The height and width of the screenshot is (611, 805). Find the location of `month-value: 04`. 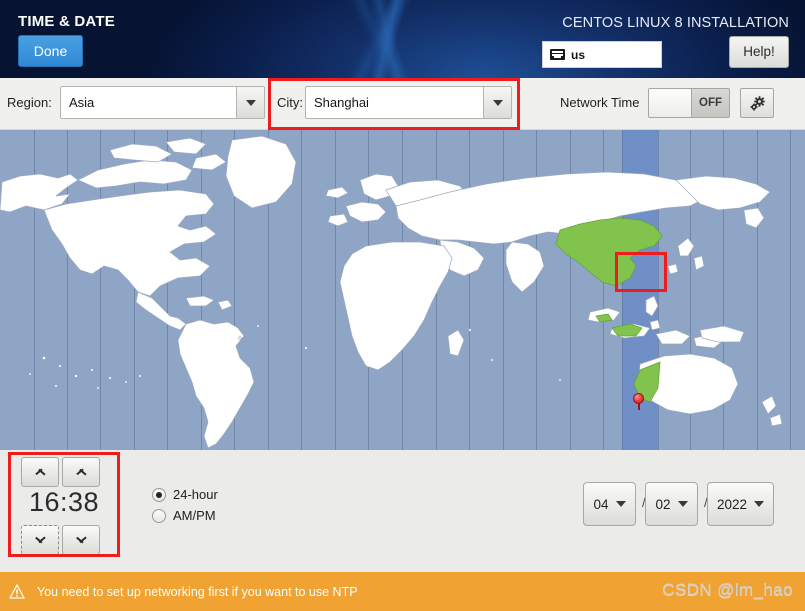

month-value: 04 is located at coordinates (601, 504).